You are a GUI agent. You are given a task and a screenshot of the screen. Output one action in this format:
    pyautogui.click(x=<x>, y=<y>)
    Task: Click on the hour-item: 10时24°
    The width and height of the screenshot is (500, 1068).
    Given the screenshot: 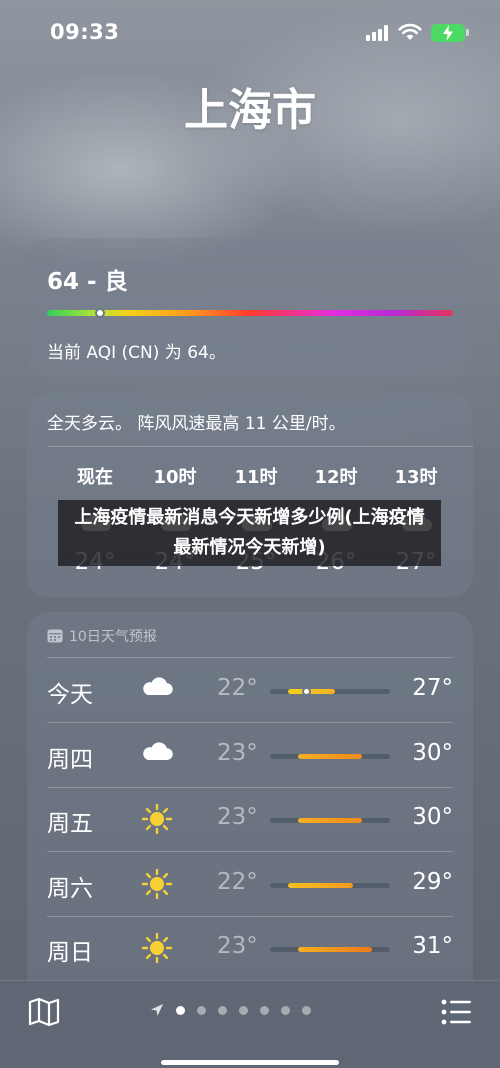 What is the action you would take?
    pyautogui.click(x=175, y=519)
    